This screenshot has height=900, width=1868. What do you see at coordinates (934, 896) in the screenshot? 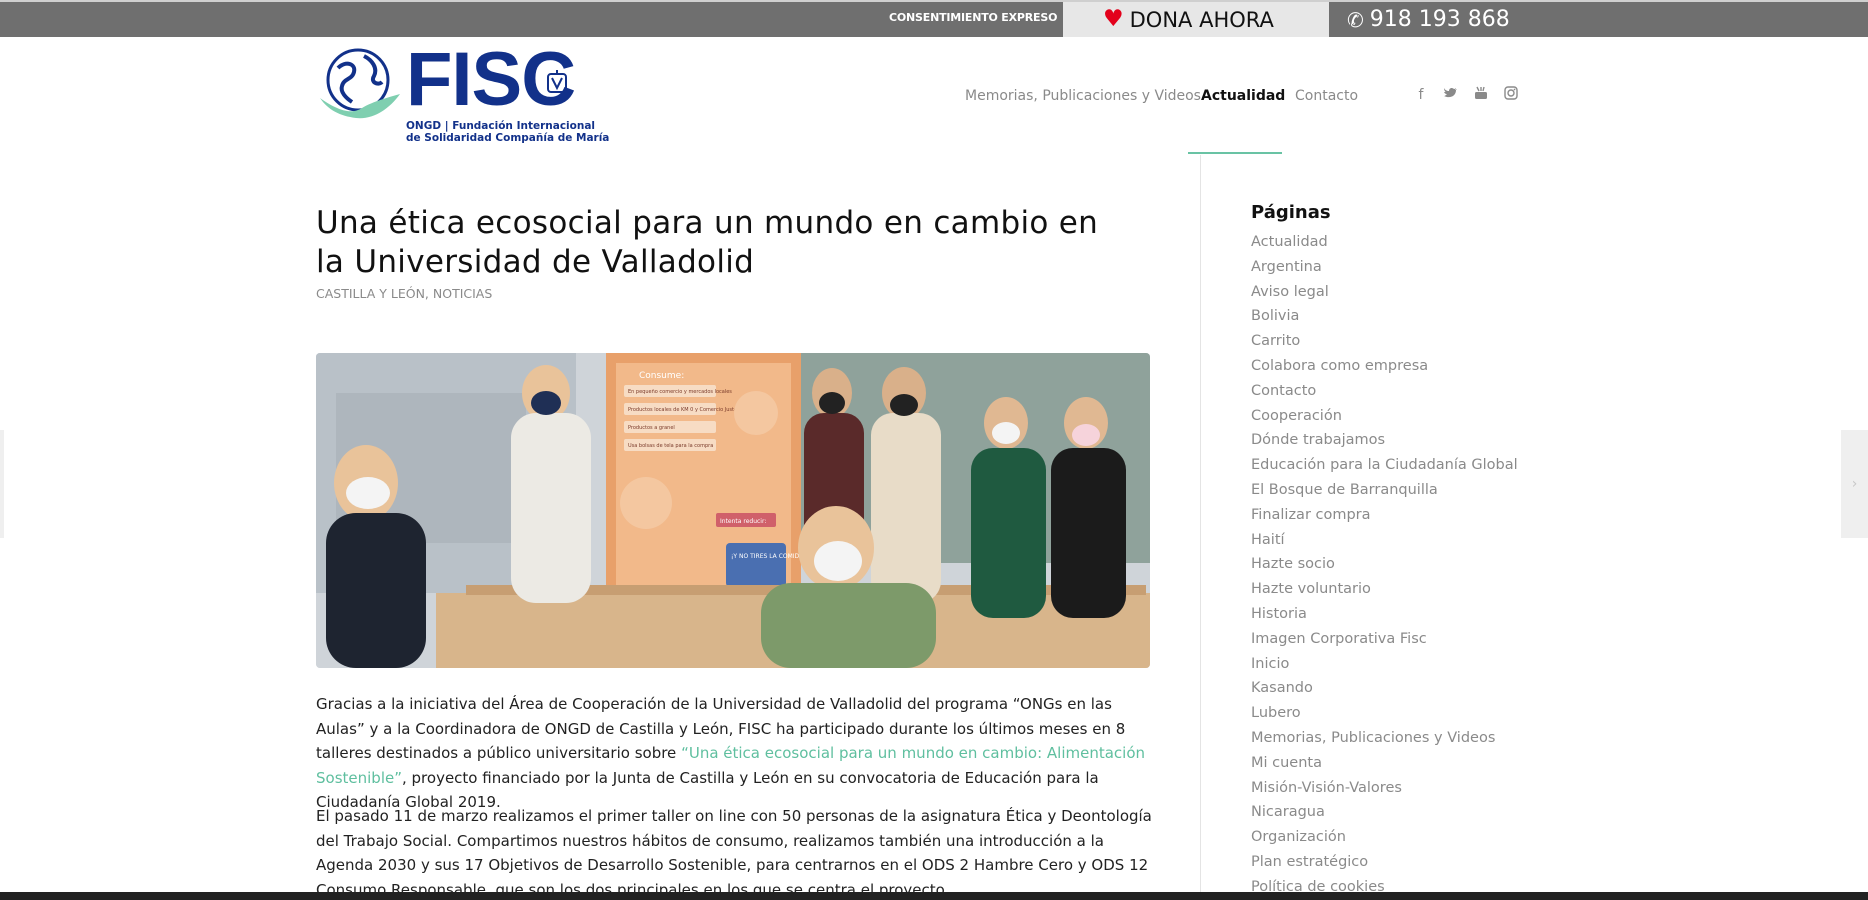
I see `bottom-bar` at bounding box center [934, 896].